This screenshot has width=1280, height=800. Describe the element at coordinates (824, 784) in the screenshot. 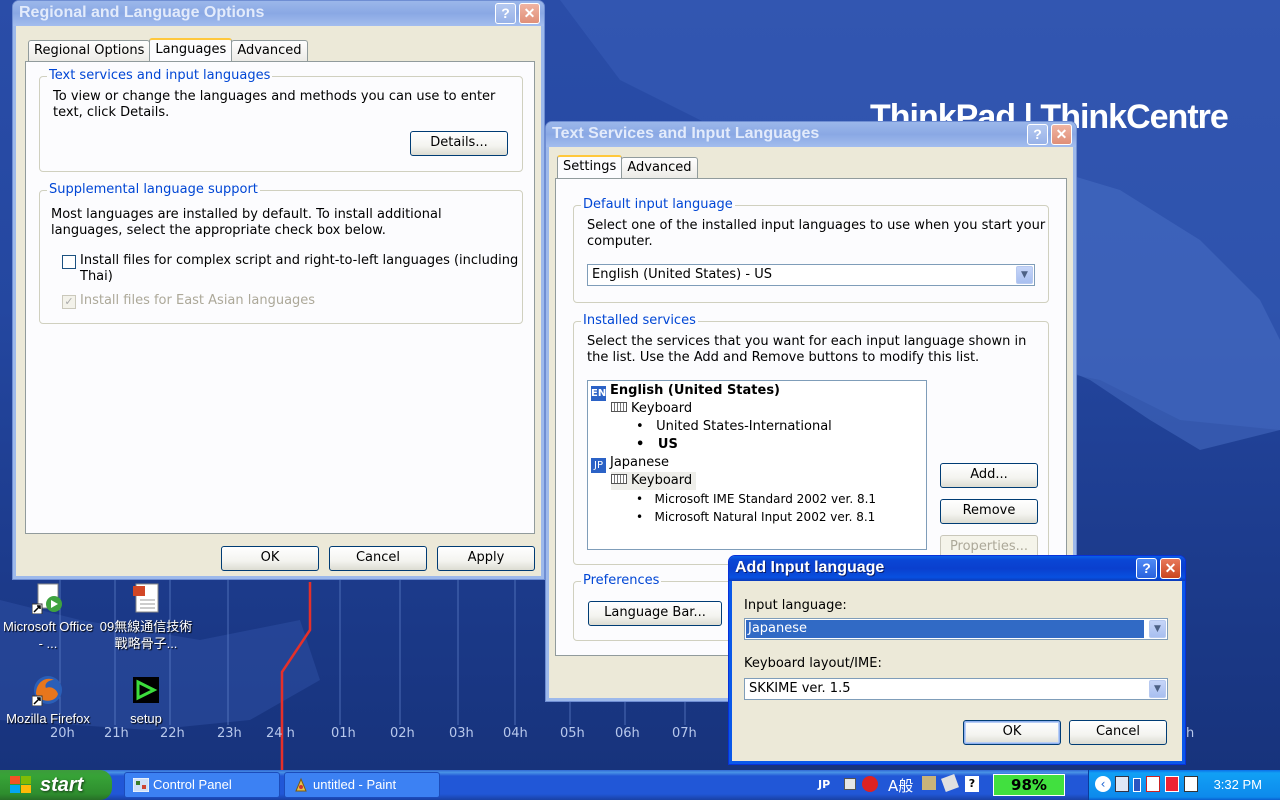

I see `language-indicator: JP` at that location.